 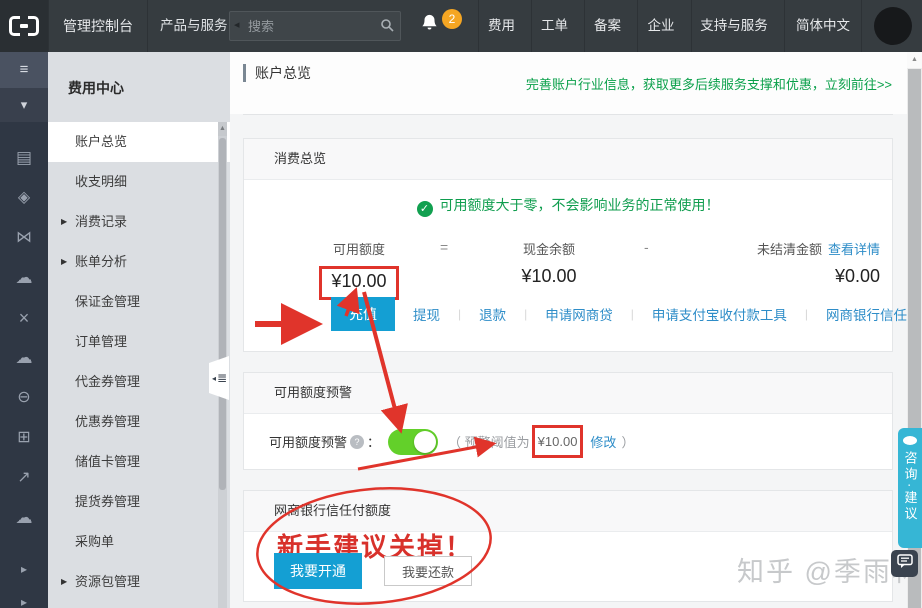 I want to click on rail-cloud-icon: ☁, so click(x=24, y=278).